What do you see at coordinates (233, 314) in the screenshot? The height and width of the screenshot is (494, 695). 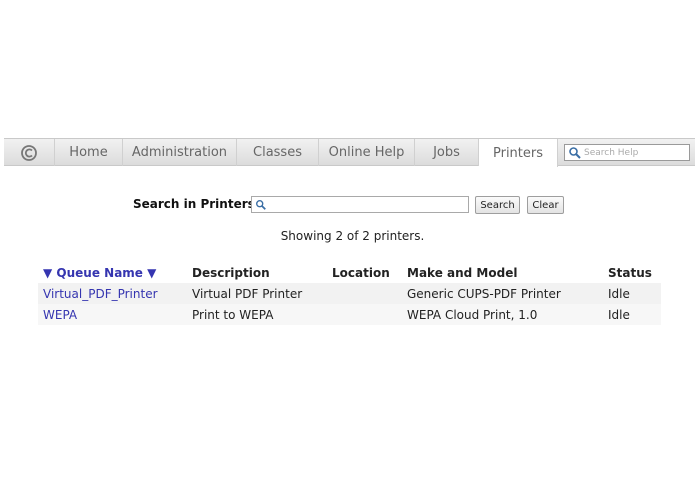 I see `description-cell: Print to WEPA` at bounding box center [233, 314].